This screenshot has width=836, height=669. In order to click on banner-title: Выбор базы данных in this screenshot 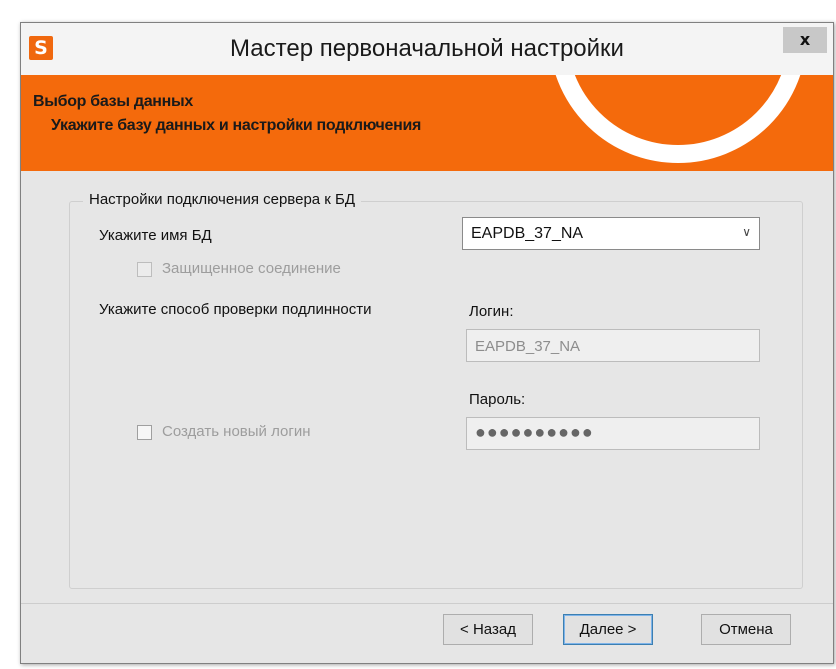, I will do `click(113, 101)`.